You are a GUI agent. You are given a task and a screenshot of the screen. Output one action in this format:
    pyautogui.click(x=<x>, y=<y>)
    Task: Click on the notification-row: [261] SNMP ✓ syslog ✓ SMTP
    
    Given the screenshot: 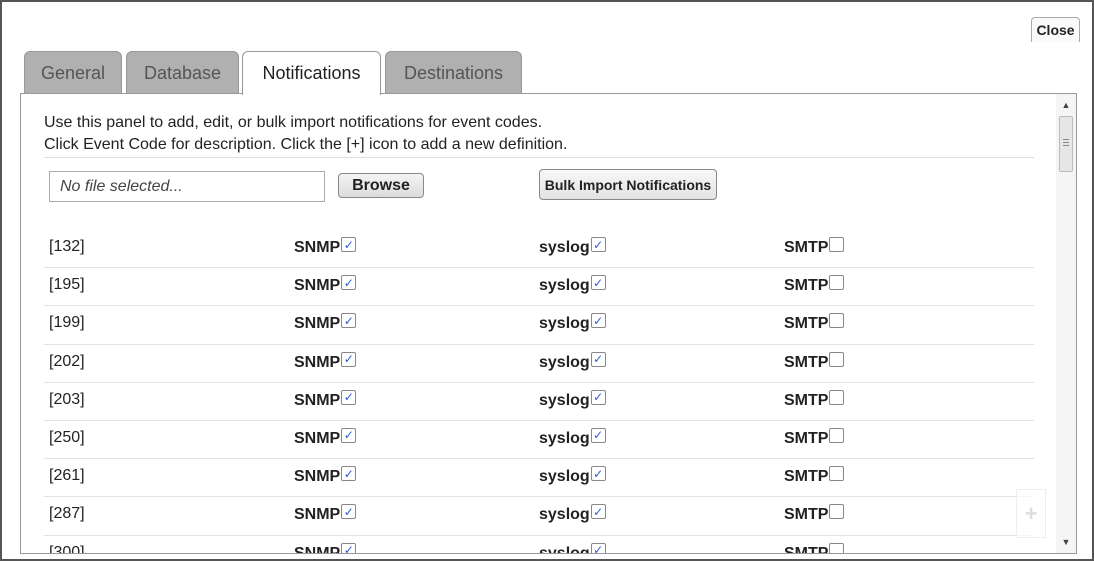 What is the action you would take?
    pyautogui.click(x=539, y=478)
    